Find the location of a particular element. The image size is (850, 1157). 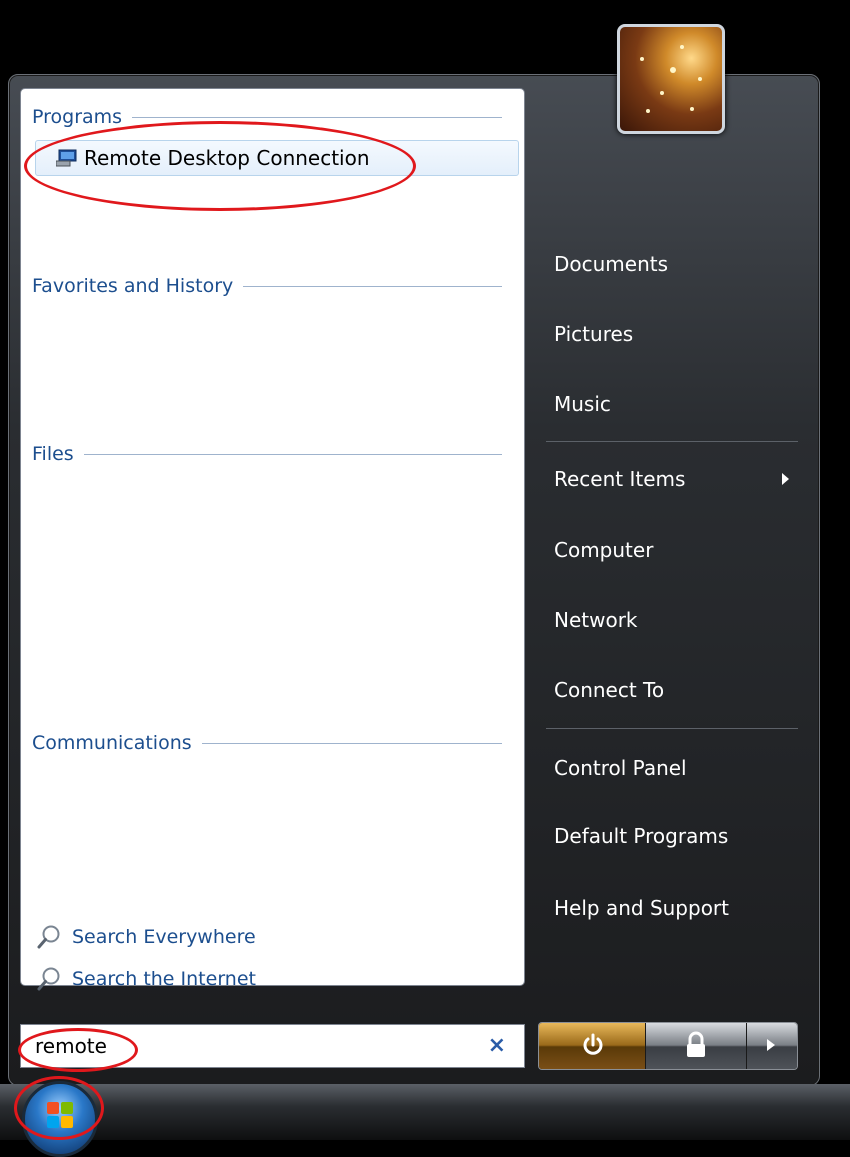

start-search-box: × is located at coordinates (272, 1046).